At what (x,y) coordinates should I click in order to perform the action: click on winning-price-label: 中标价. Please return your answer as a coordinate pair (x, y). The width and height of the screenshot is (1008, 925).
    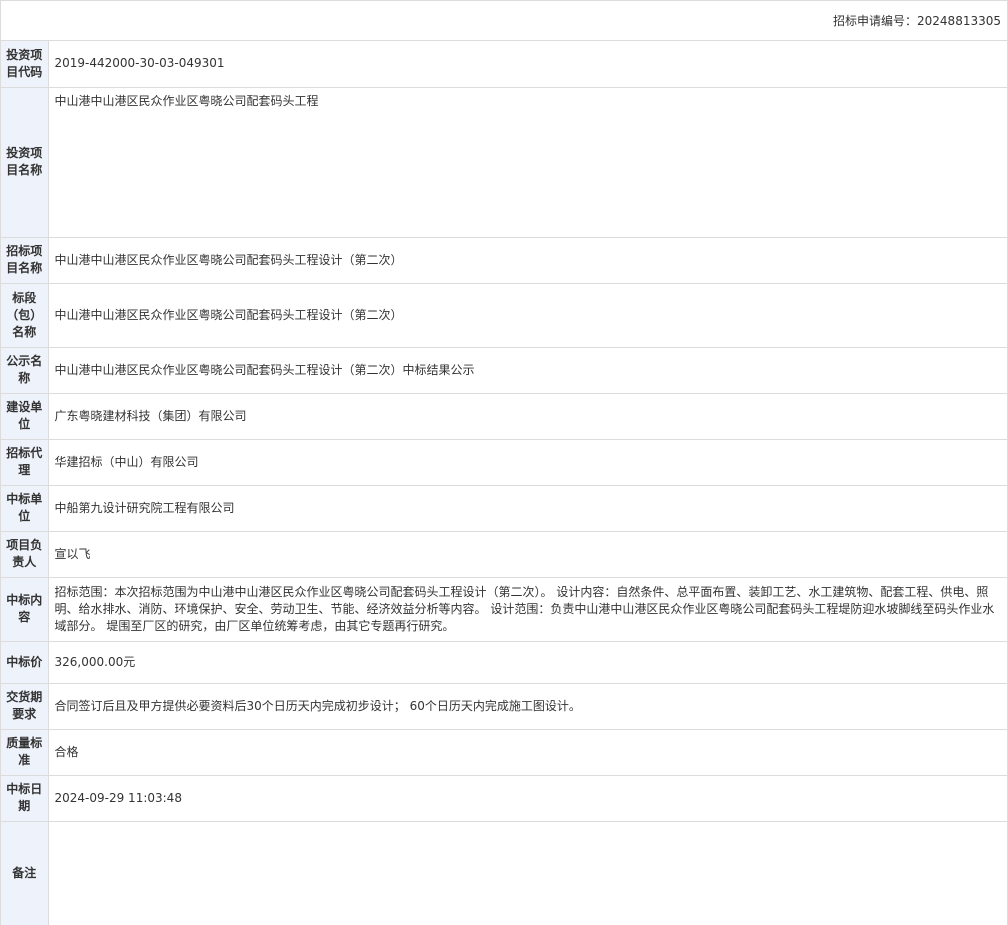
    Looking at the image, I should click on (25, 662).